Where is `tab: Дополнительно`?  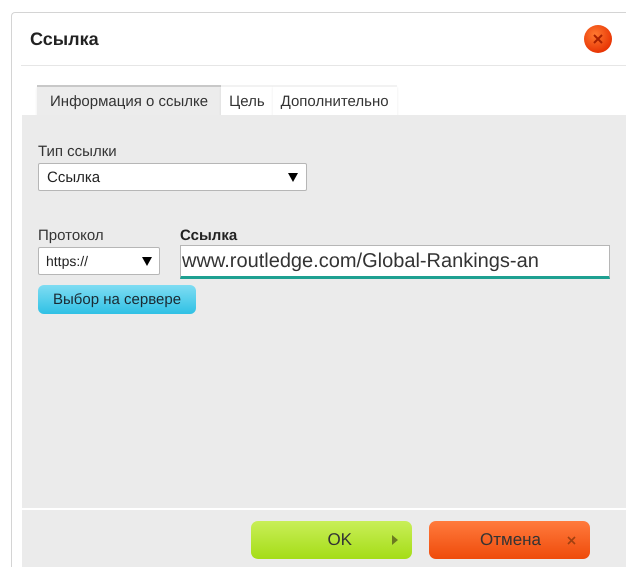 tab: Дополнительно is located at coordinates (334, 100).